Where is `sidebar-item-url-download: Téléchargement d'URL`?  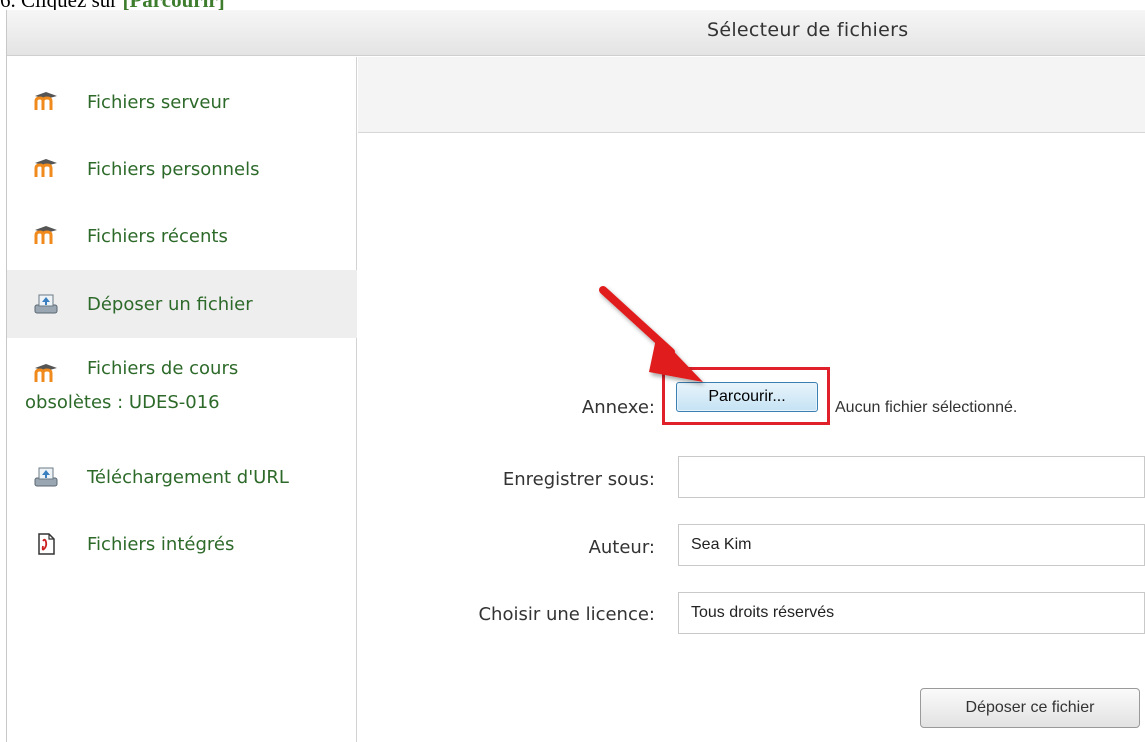
sidebar-item-url-download: Téléchargement d'URL is located at coordinates (182, 477).